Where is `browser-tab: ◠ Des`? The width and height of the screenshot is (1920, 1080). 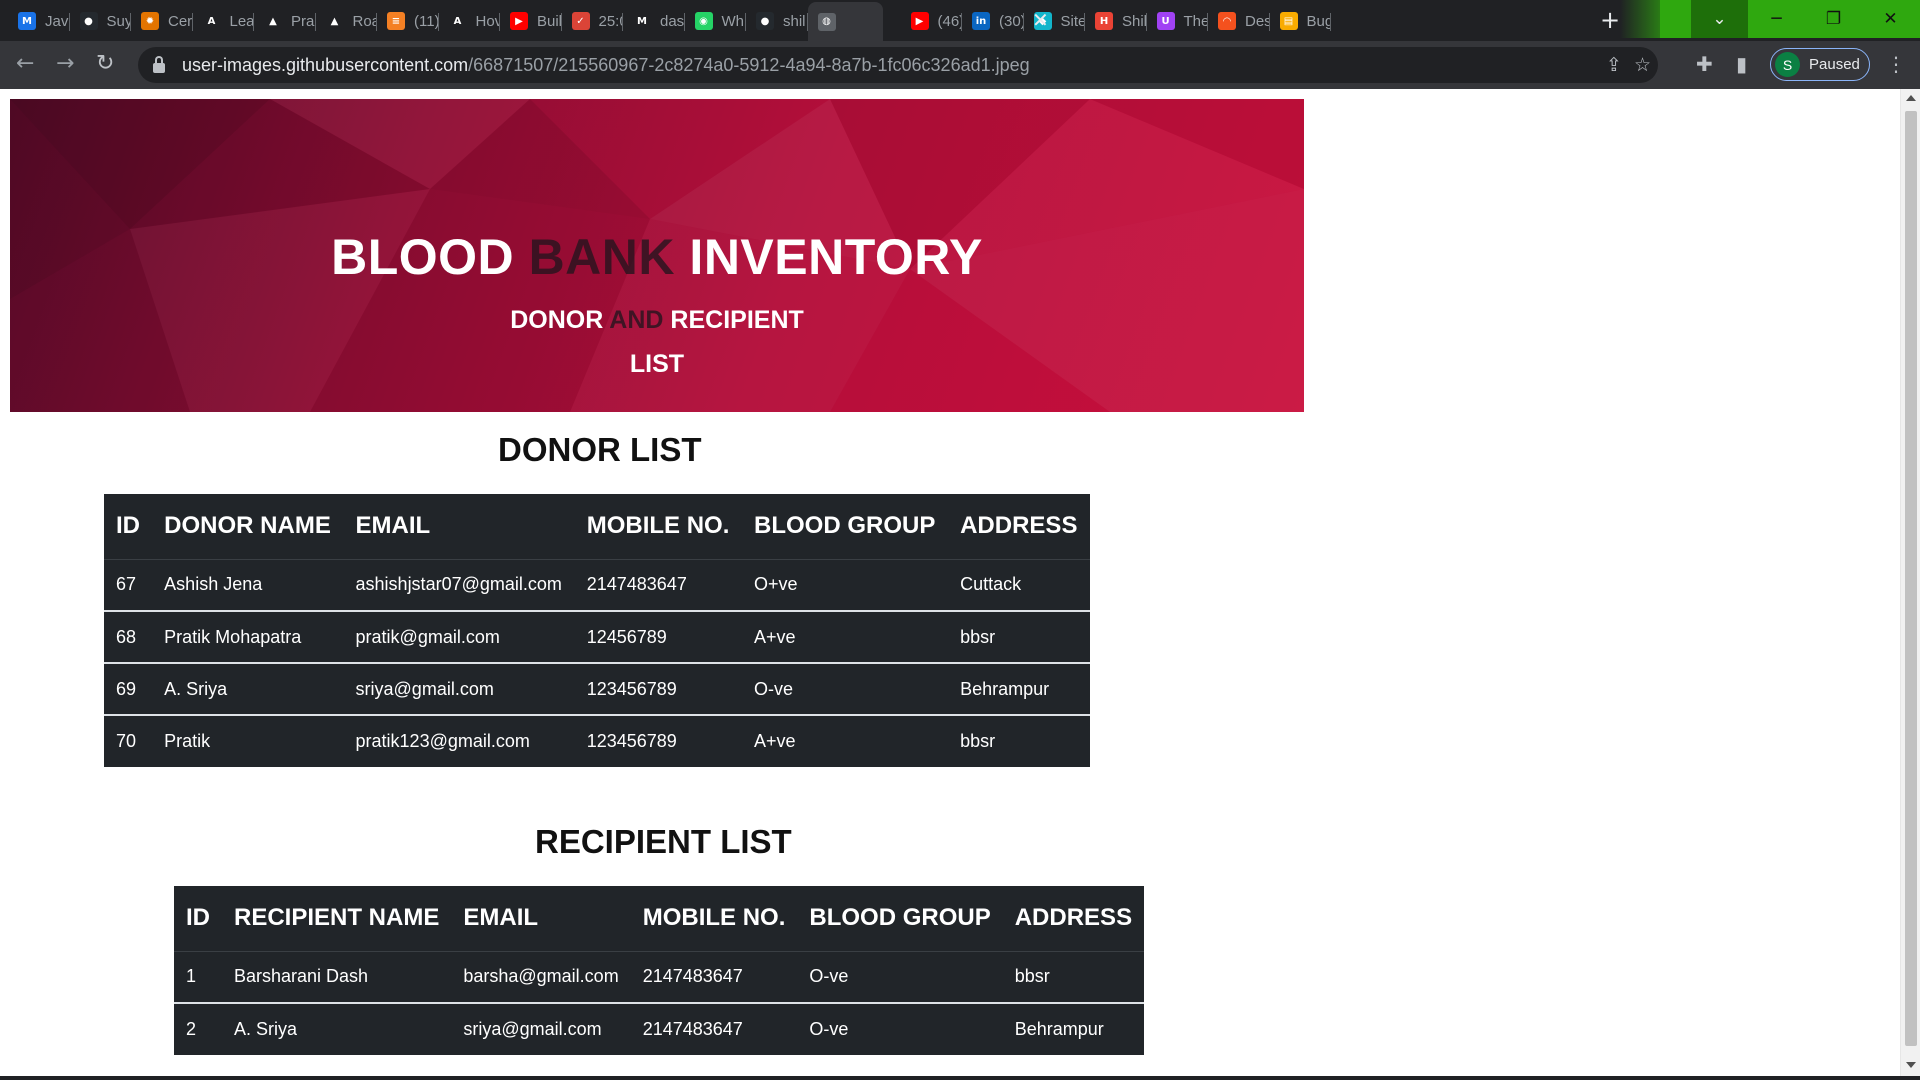 browser-tab: ◠ Des is located at coordinates (1239, 21).